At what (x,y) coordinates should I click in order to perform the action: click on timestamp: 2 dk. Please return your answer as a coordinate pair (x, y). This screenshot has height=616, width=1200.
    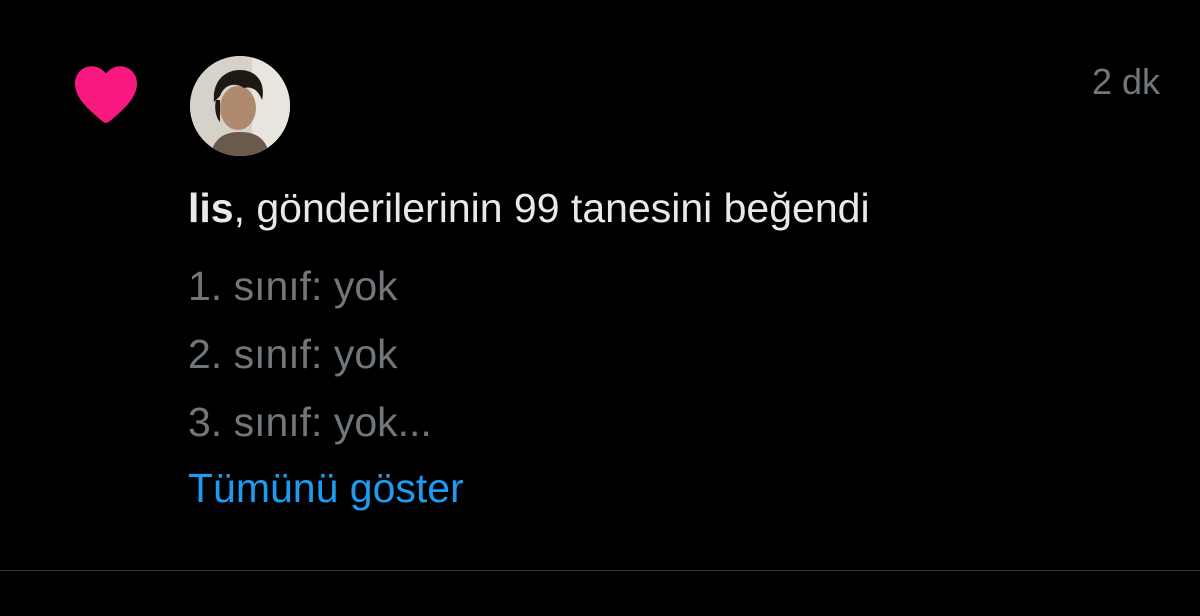
    Looking at the image, I should click on (1125, 81).